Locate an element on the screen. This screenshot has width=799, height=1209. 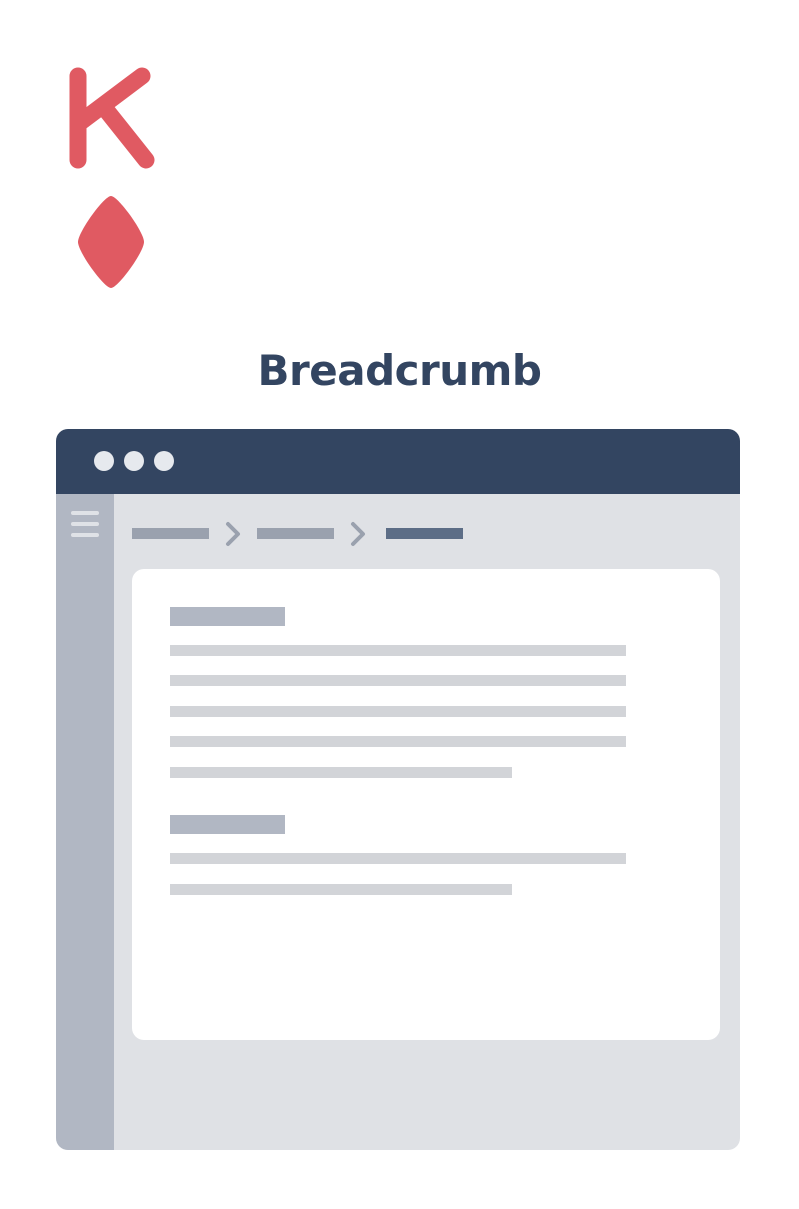
diamond-icon is located at coordinates (111, 242).